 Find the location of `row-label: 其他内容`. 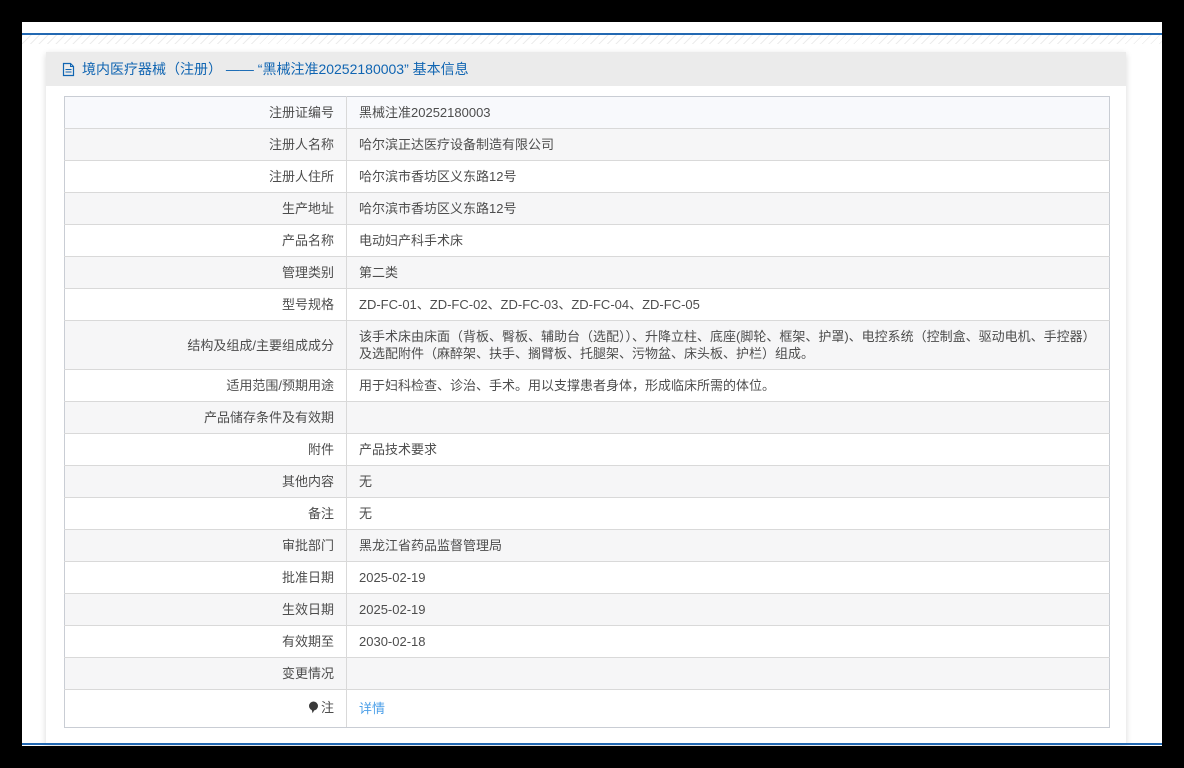

row-label: 其他内容 is located at coordinates (205, 481).